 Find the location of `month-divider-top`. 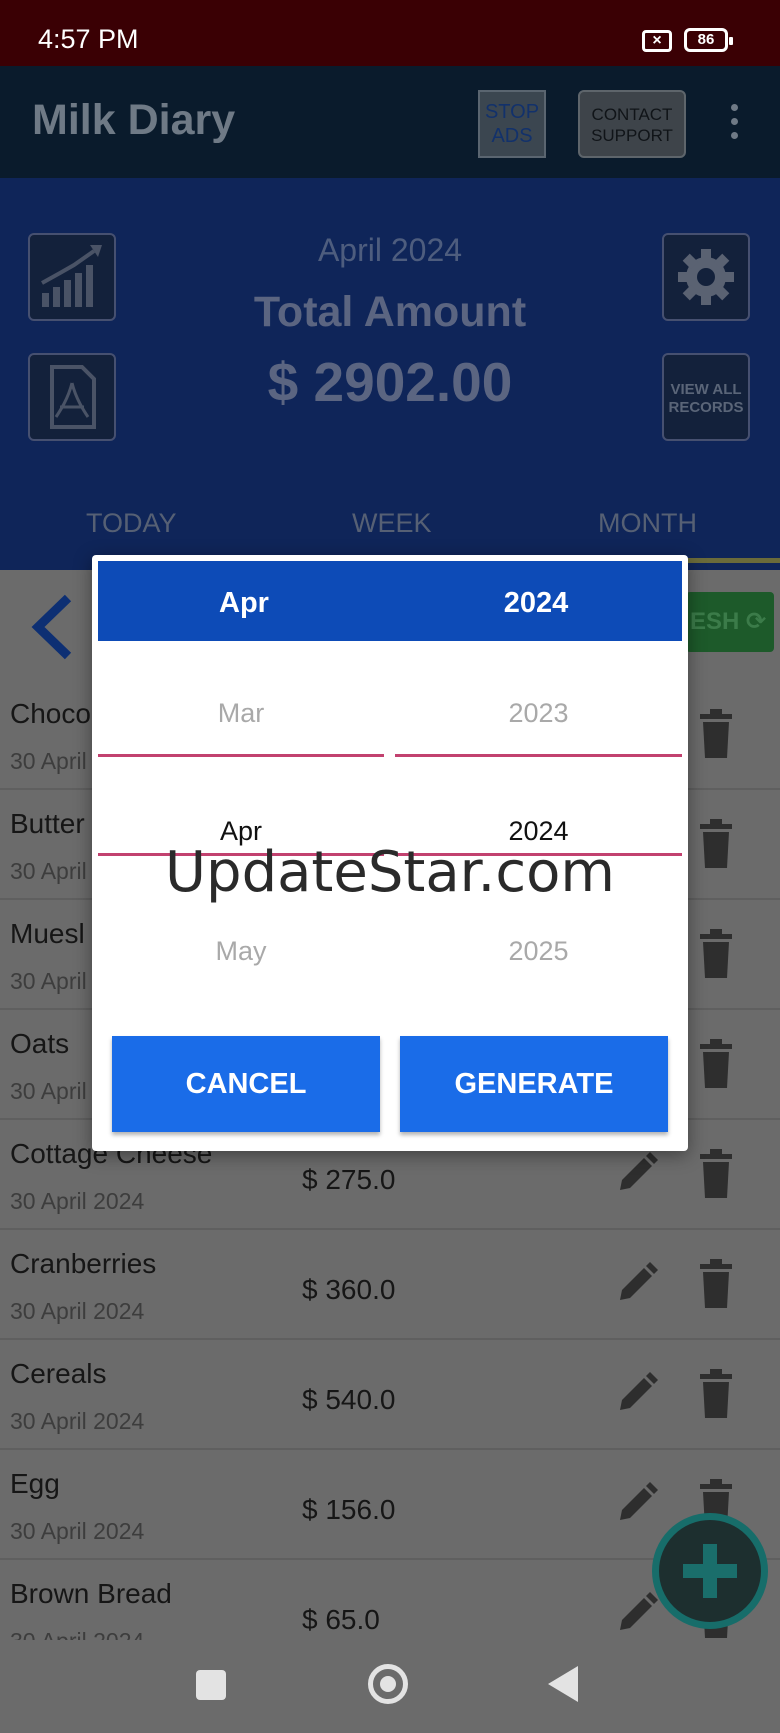

month-divider-top is located at coordinates (241, 755).